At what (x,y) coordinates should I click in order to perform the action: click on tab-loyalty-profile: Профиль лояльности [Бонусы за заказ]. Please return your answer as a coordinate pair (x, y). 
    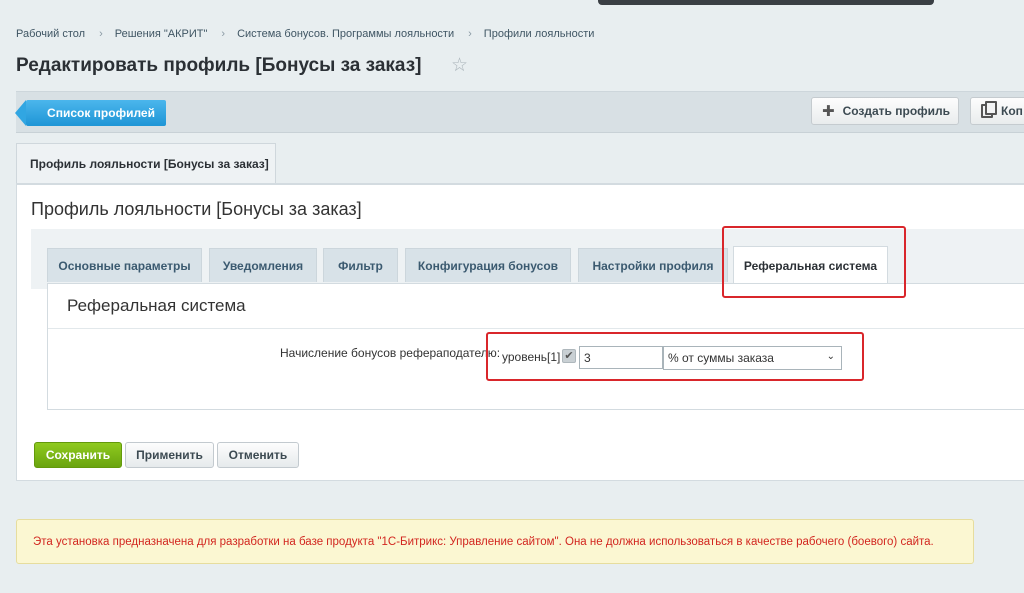
    Looking at the image, I should click on (146, 163).